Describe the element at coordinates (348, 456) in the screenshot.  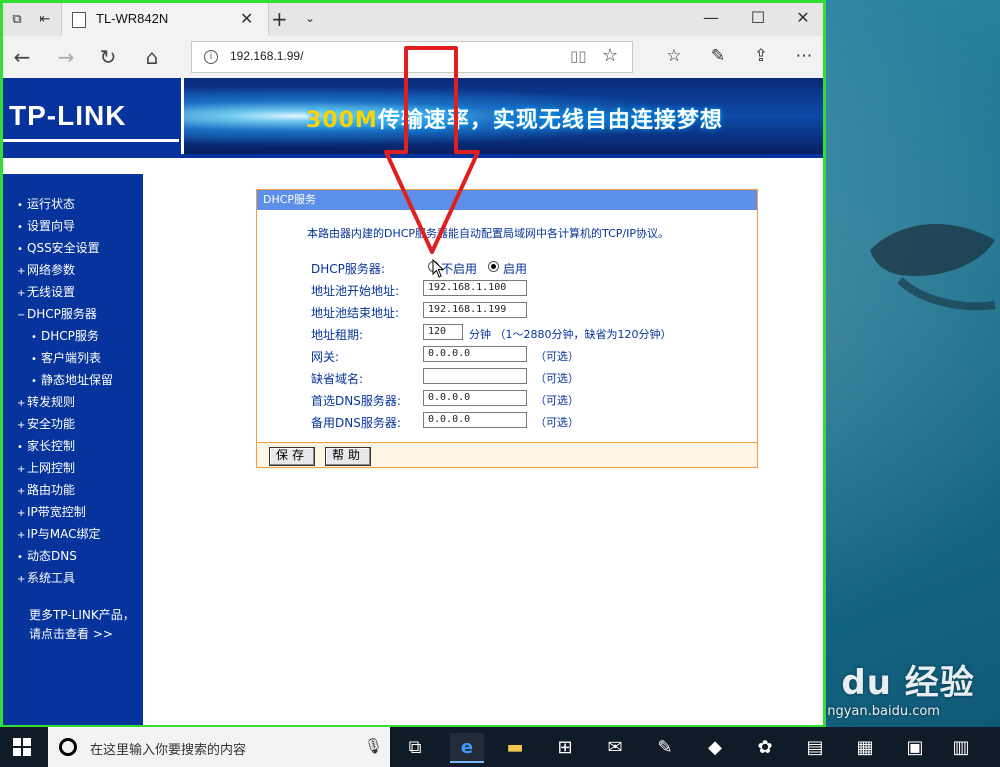
I see `help-button: 帮助` at that location.